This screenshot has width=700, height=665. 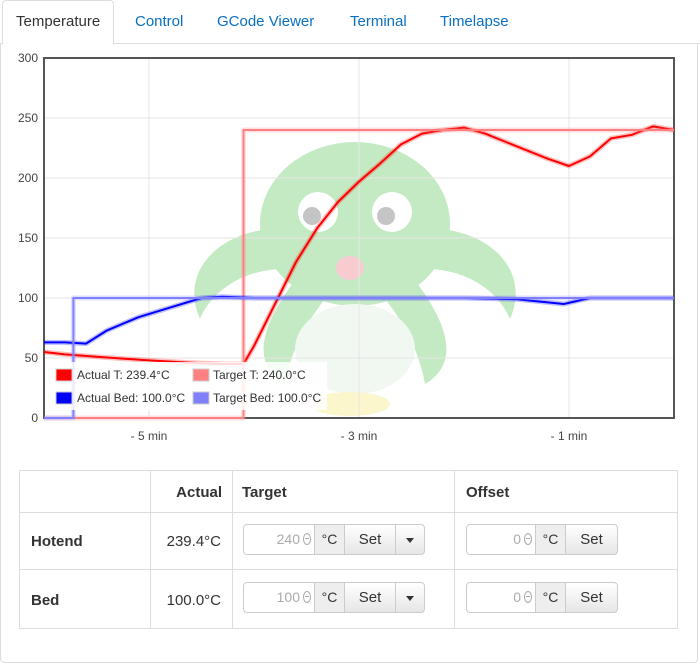 I want to click on tab-gcode-viewer: GCode Viewer, so click(x=265, y=22).